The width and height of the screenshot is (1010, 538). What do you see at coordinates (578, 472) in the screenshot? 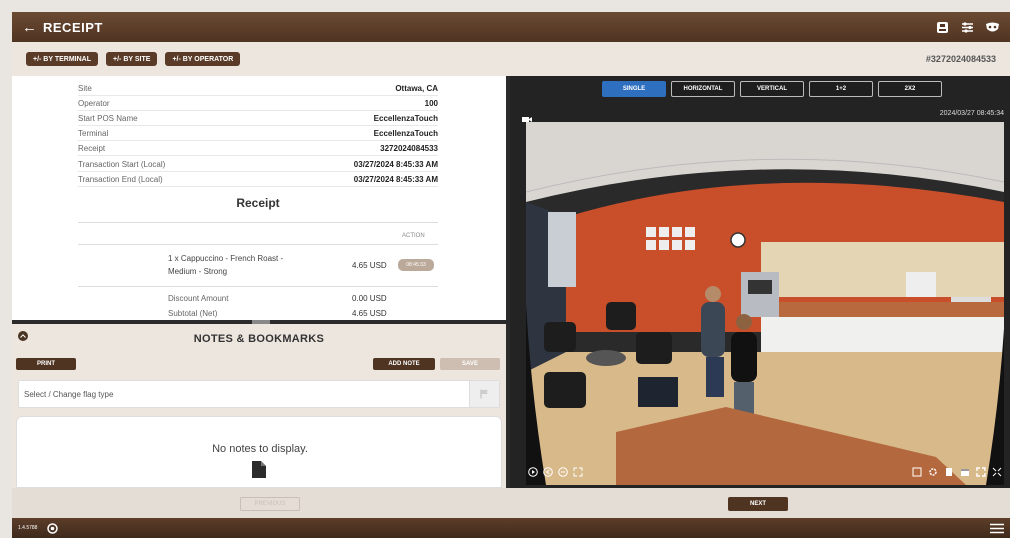
I see `expand-icon` at bounding box center [578, 472].